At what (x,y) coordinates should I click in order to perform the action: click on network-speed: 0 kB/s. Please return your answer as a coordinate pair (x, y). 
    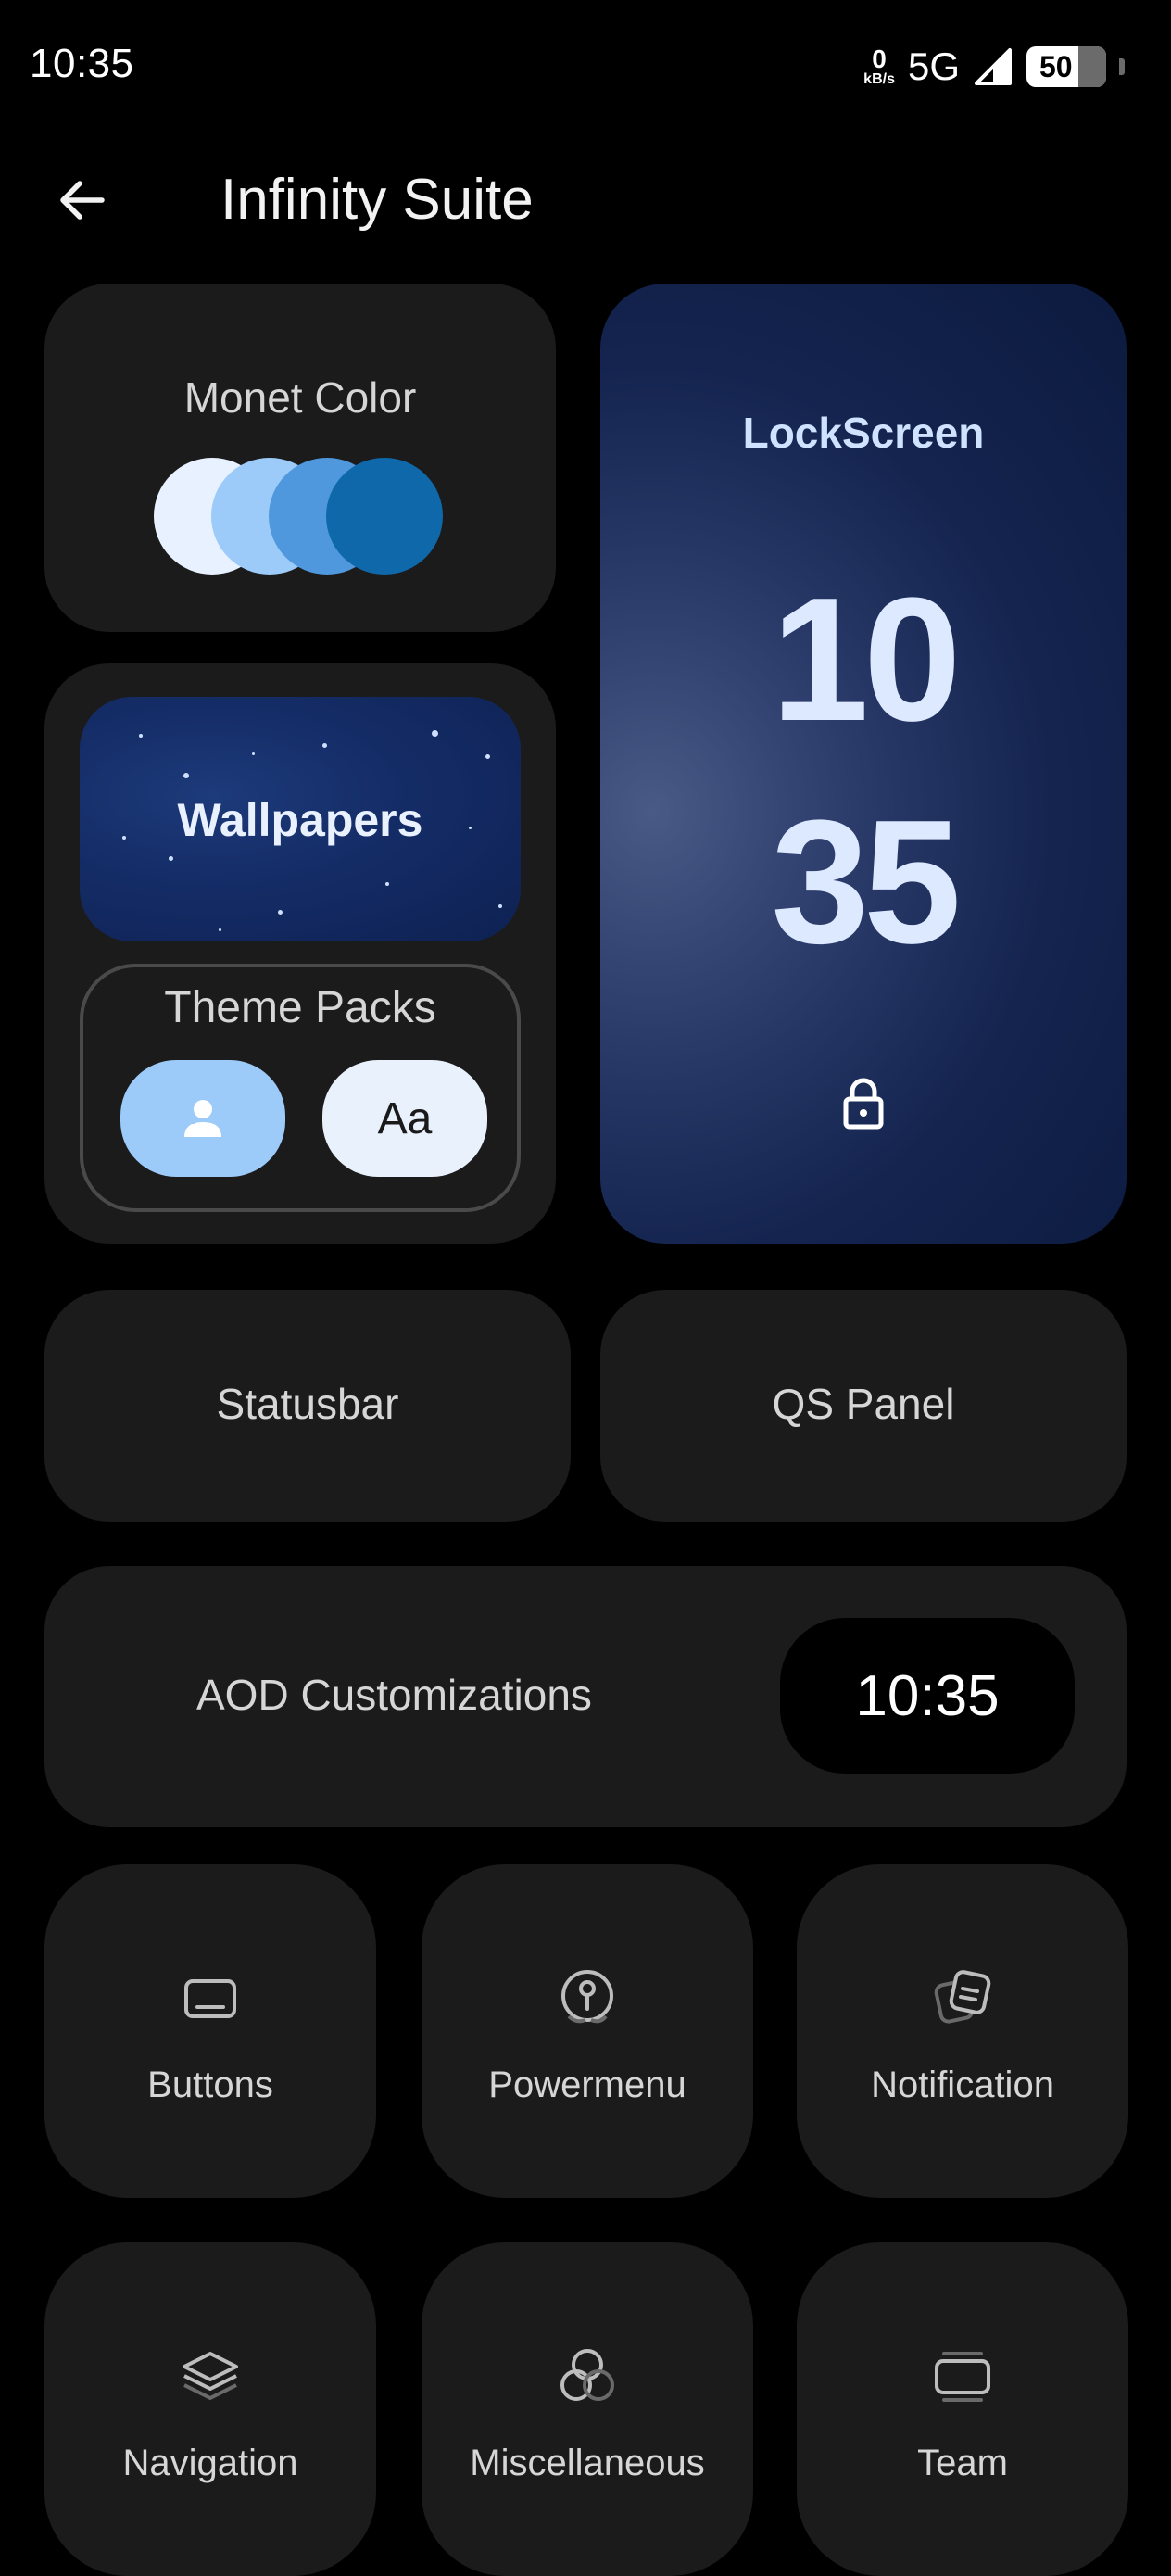
    Looking at the image, I should click on (879, 66).